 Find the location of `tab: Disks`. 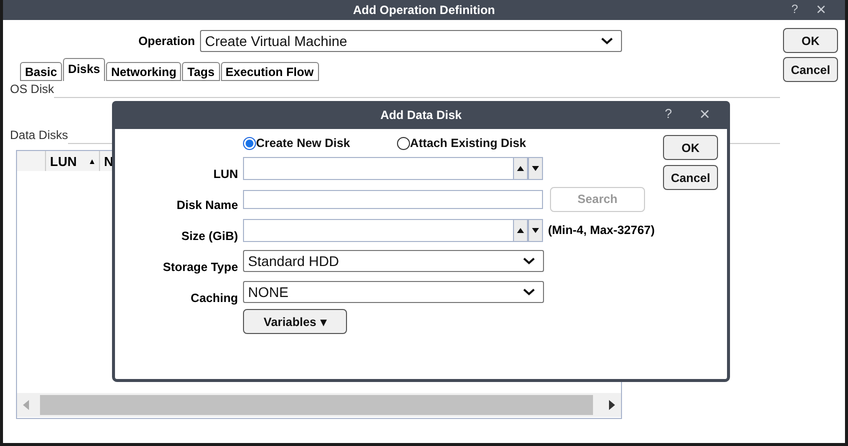

tab: Disks is located at coordinates (84, 69).